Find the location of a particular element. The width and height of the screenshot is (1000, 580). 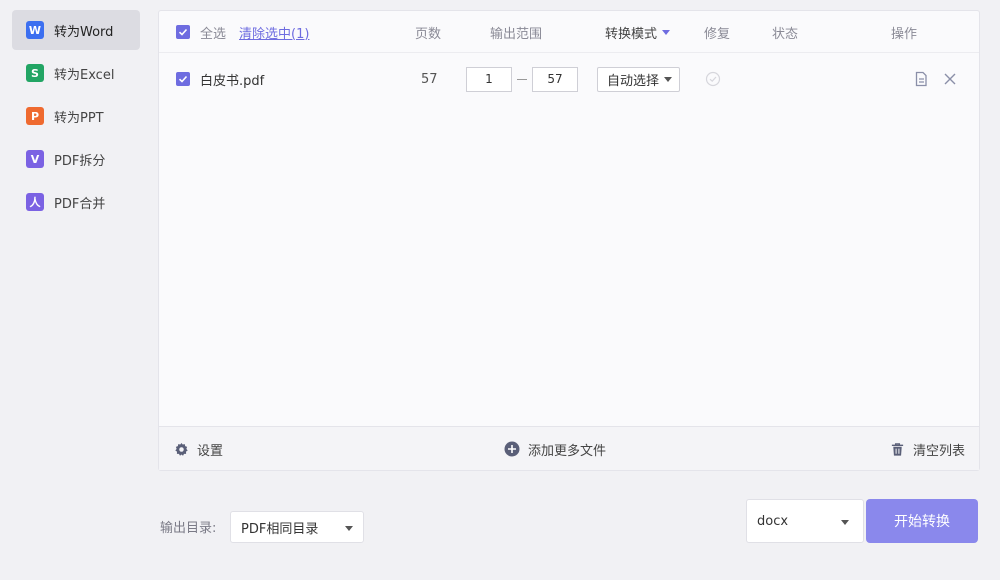

col-mode-dropdown: 转换模式 is located at coordinates (638, 32).